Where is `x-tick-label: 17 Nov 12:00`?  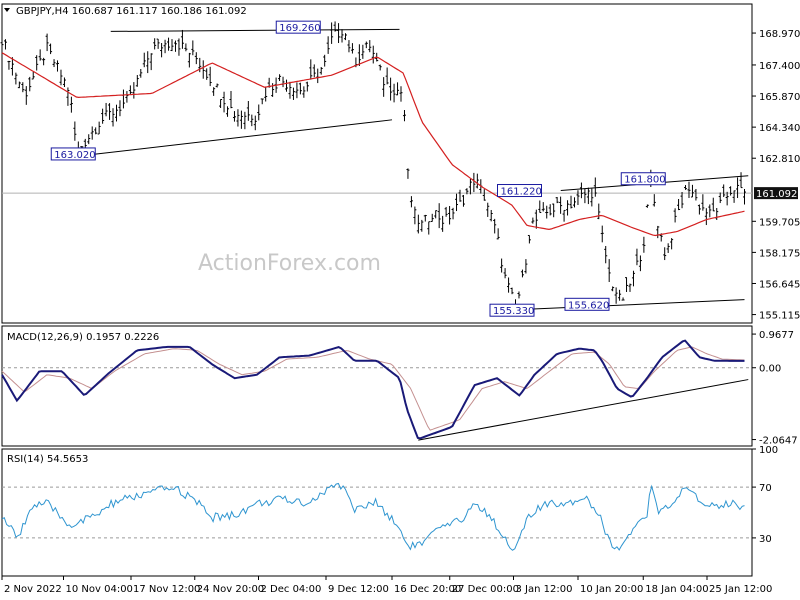 x-tick-label: 17 Nov 12:00 is located at coordinates (166, 589).